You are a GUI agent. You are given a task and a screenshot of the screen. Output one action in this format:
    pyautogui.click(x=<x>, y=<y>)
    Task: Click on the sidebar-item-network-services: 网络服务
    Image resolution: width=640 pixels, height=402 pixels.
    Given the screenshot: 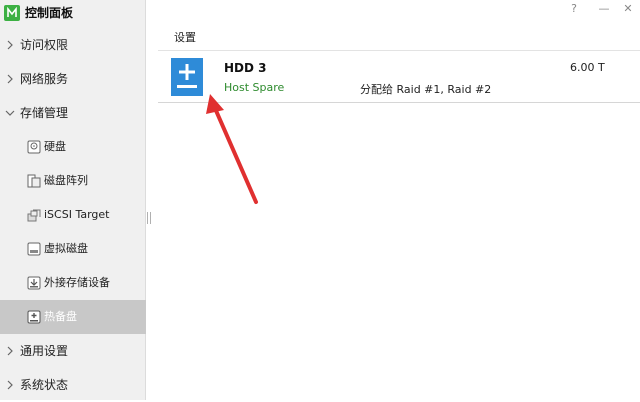 What is the action you would take?
    pyautogui.click(x=73, y=79)
    